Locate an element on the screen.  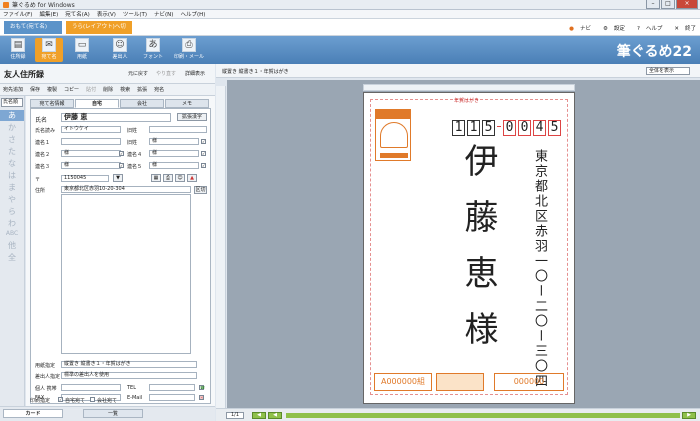
rensei-check-r1: ✓ is located at coordinates (203, 141).